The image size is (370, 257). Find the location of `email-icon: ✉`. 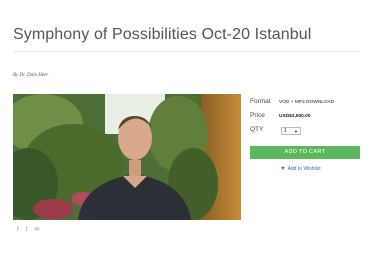

email-icon: ✉ is located at coordinates (36, 229).